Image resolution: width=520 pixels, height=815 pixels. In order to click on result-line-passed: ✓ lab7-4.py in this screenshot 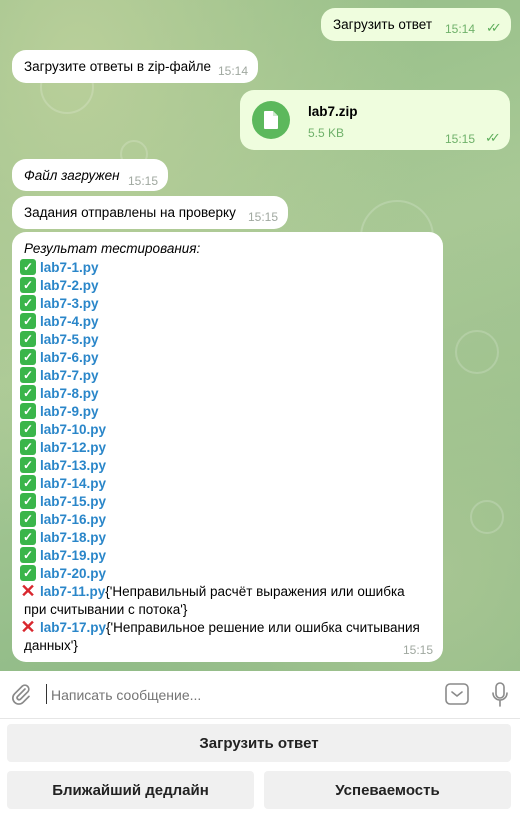, I will do `click(59, 321)`.